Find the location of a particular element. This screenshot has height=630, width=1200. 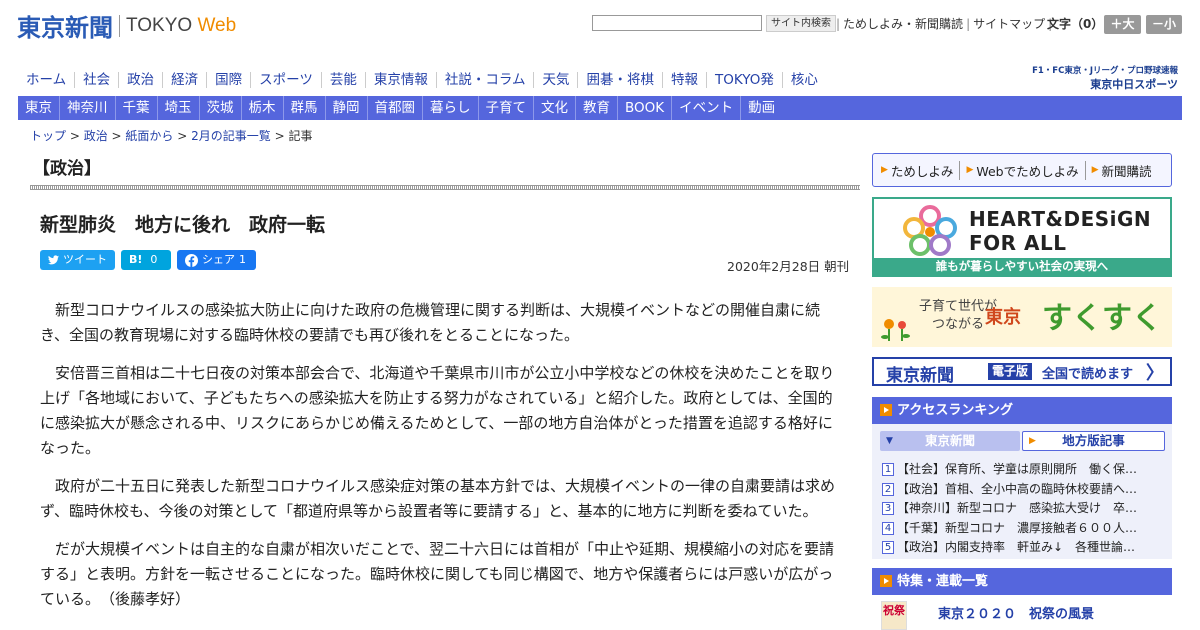

region-gunma: 群馬 is located at coordinates (303, 108).